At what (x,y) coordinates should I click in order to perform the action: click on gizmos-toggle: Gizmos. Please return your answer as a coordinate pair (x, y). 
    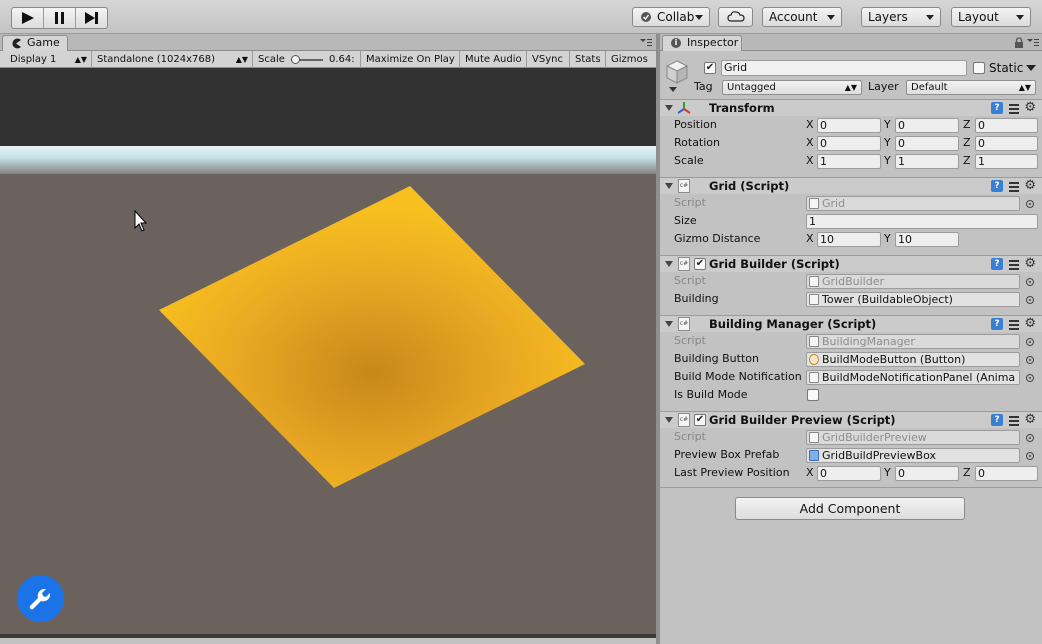
    Looking at the image, I should click on (631, 59).